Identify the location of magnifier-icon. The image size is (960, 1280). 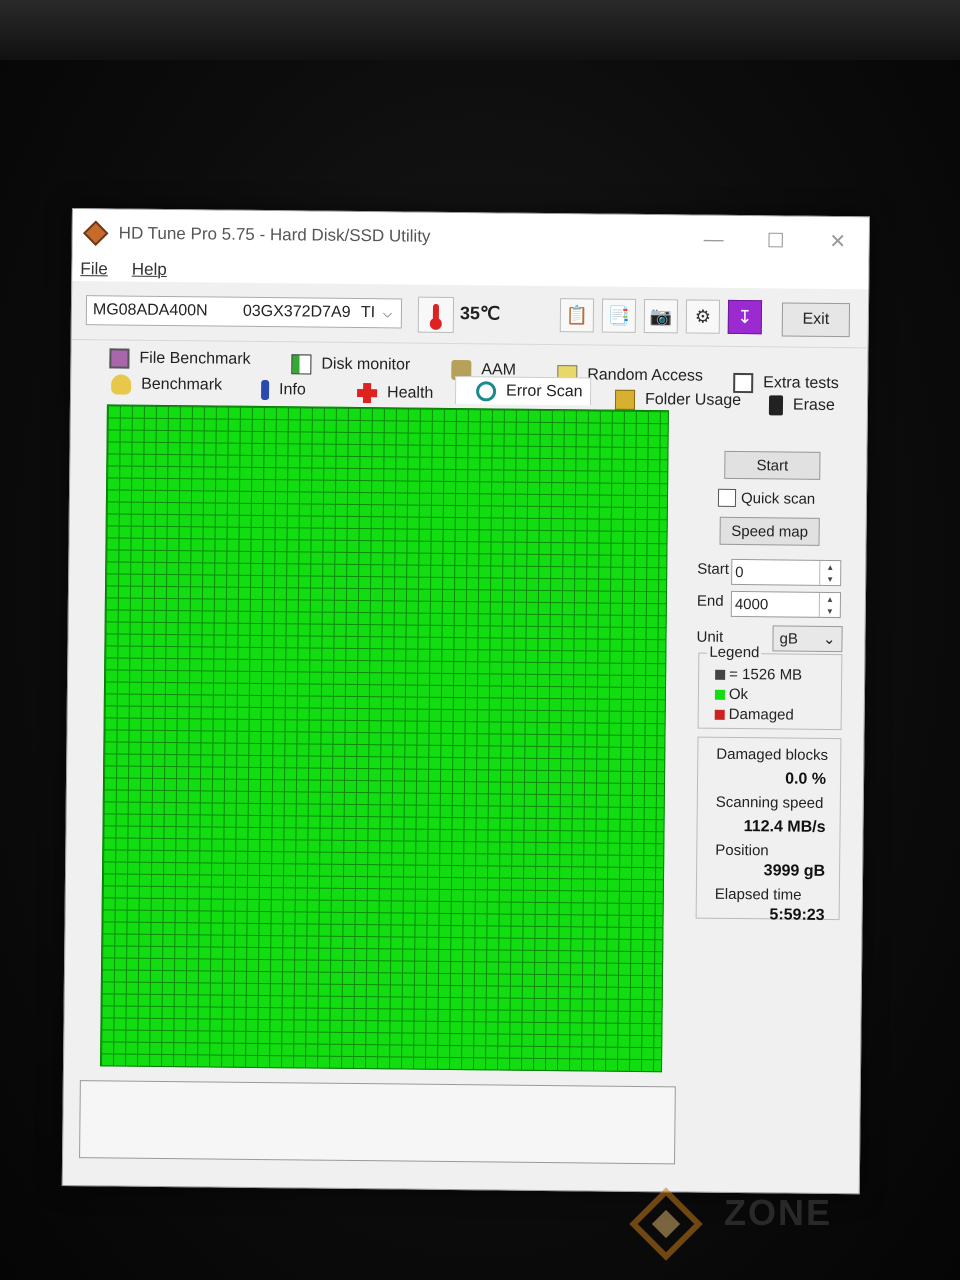
(486, 390).